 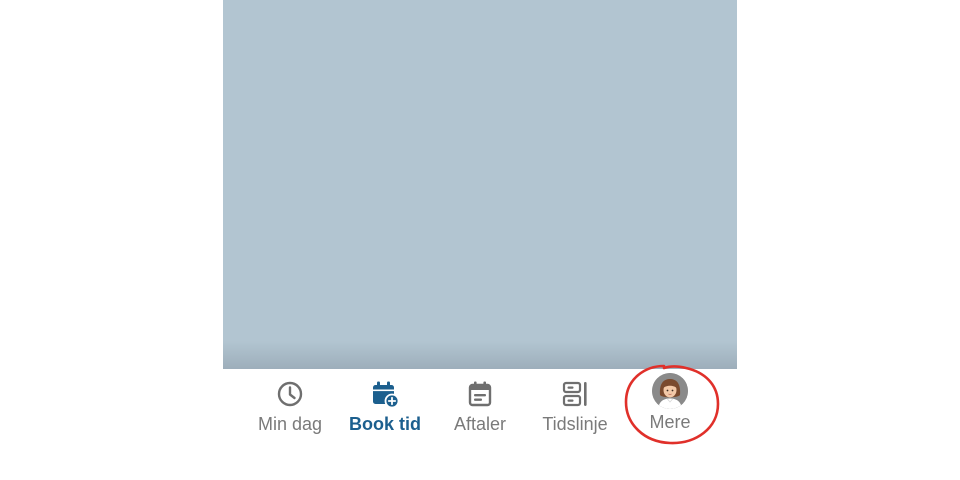 What do you see at coordinates (386, 395) in the screenshot?
I see `calendar-add-icon` at bounding box center [386, 395].